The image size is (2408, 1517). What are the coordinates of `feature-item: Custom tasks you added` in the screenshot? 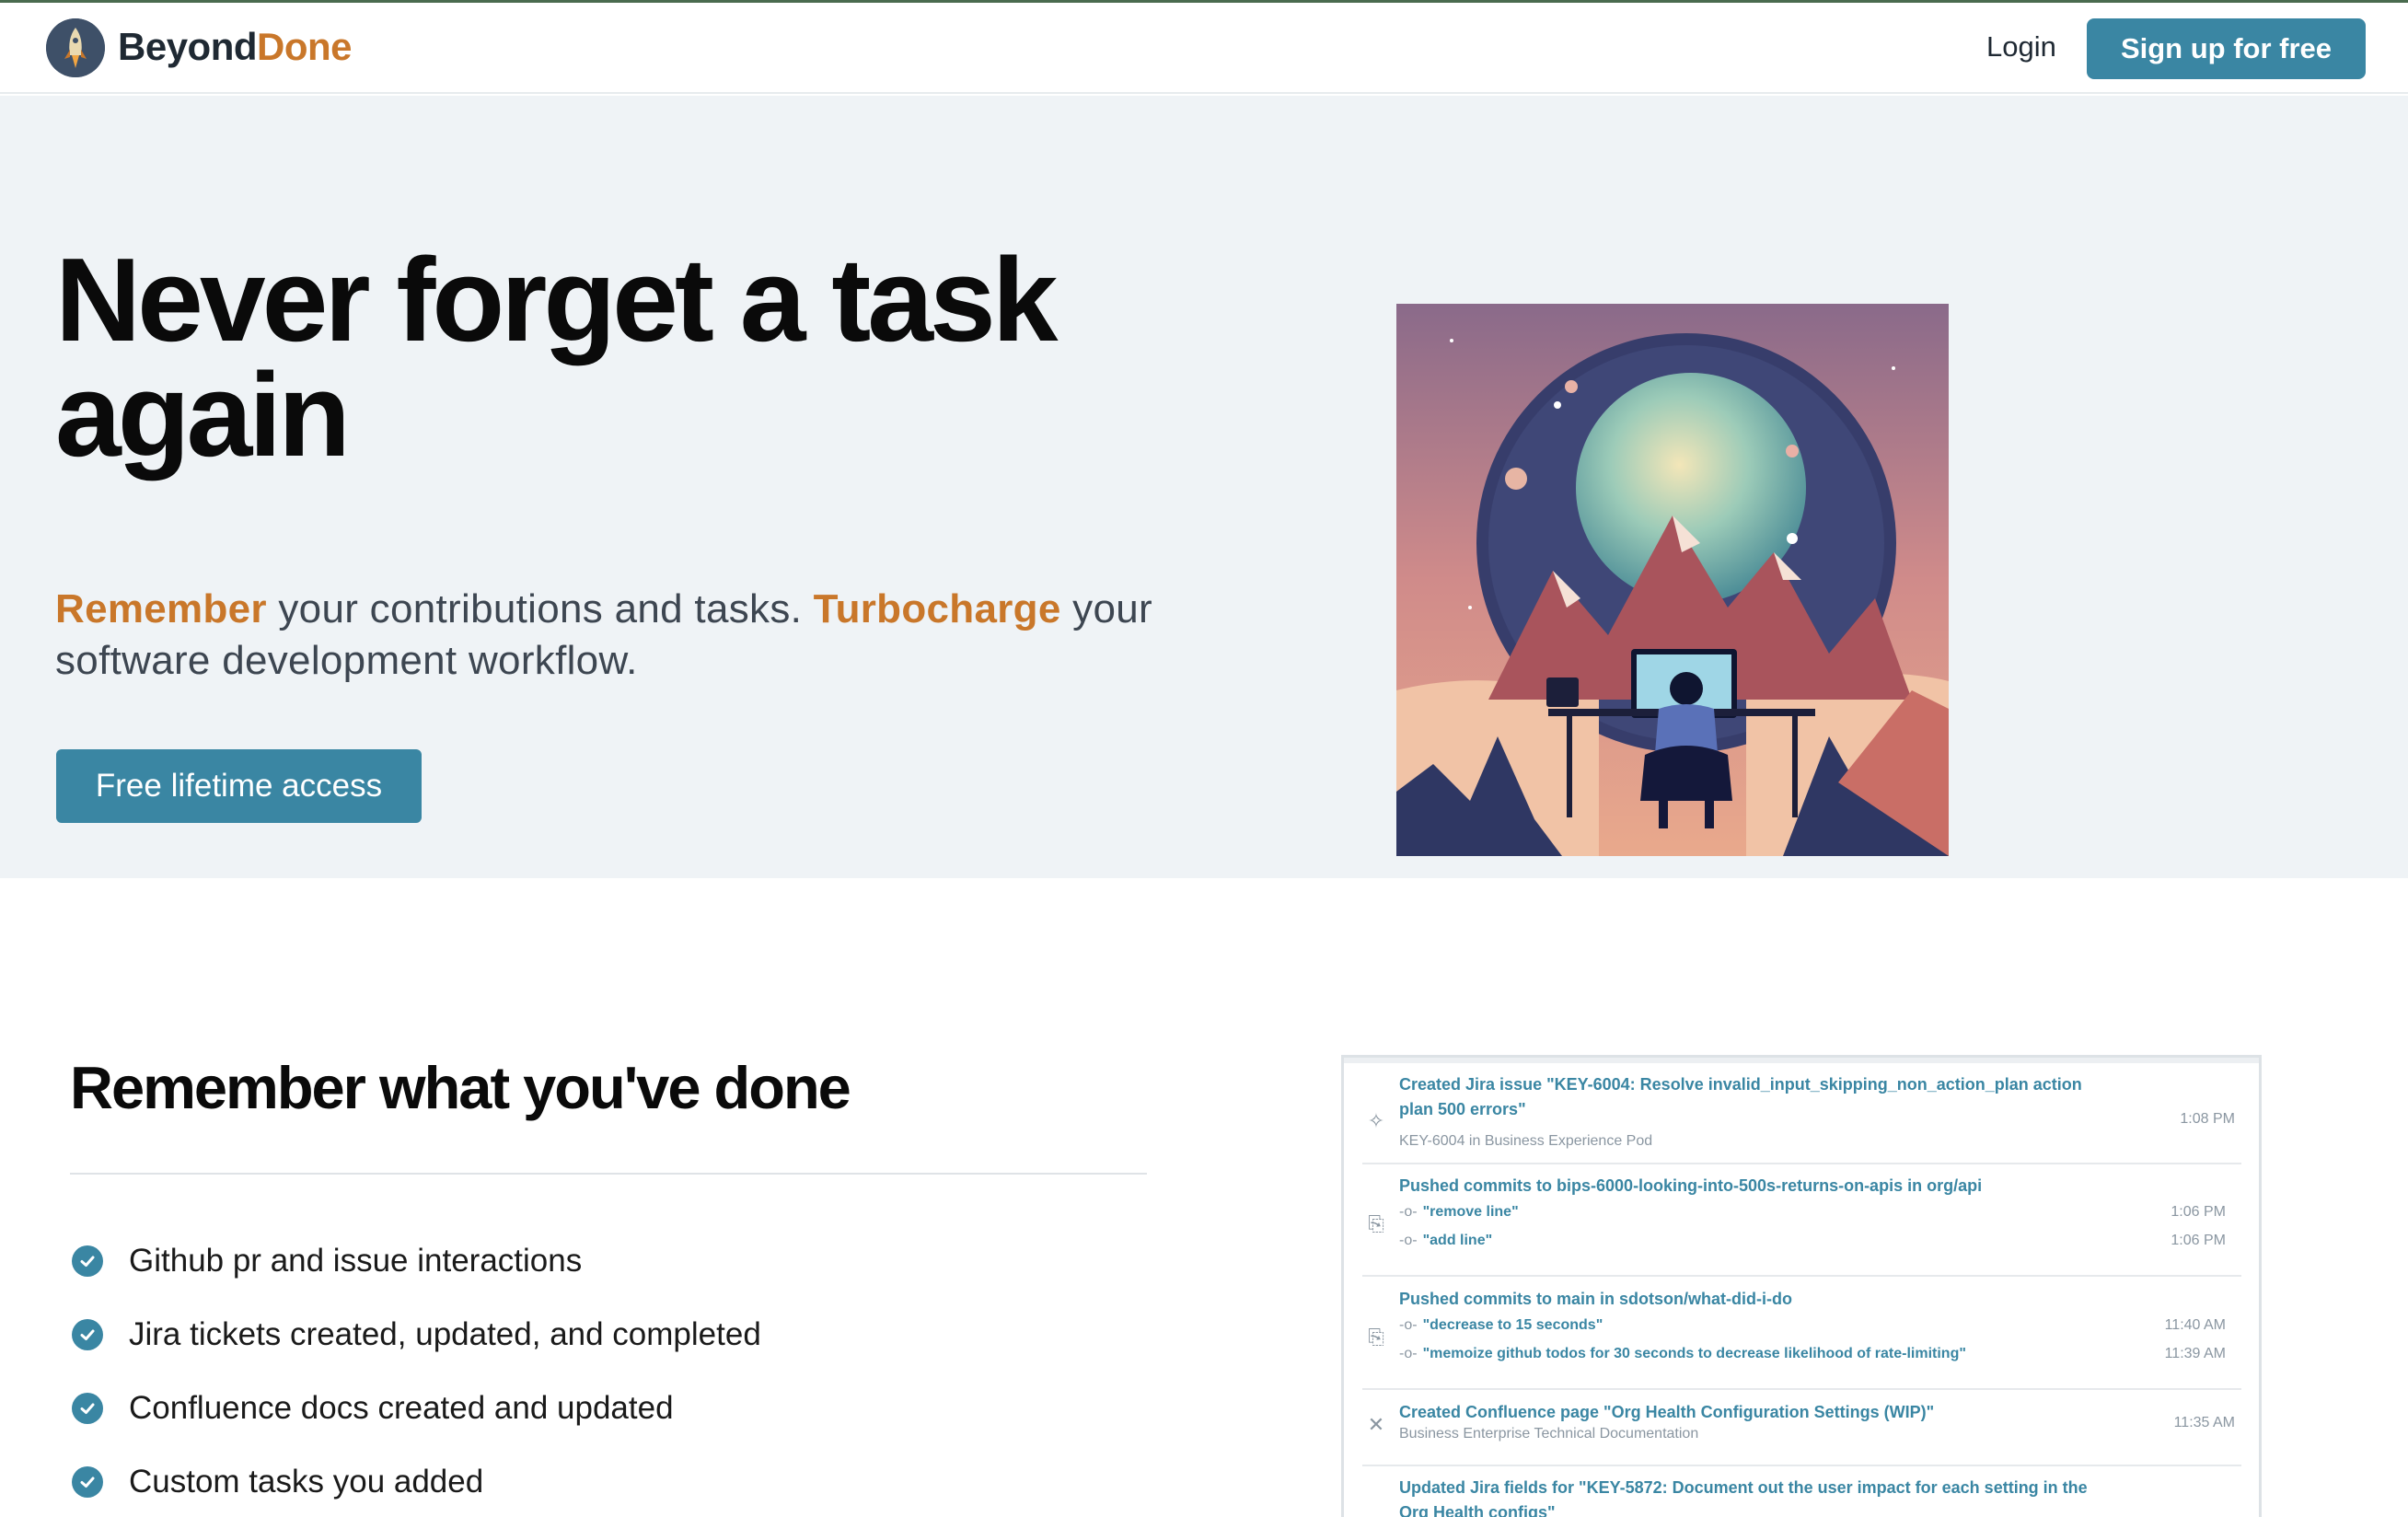 It's located at (416, 1481).